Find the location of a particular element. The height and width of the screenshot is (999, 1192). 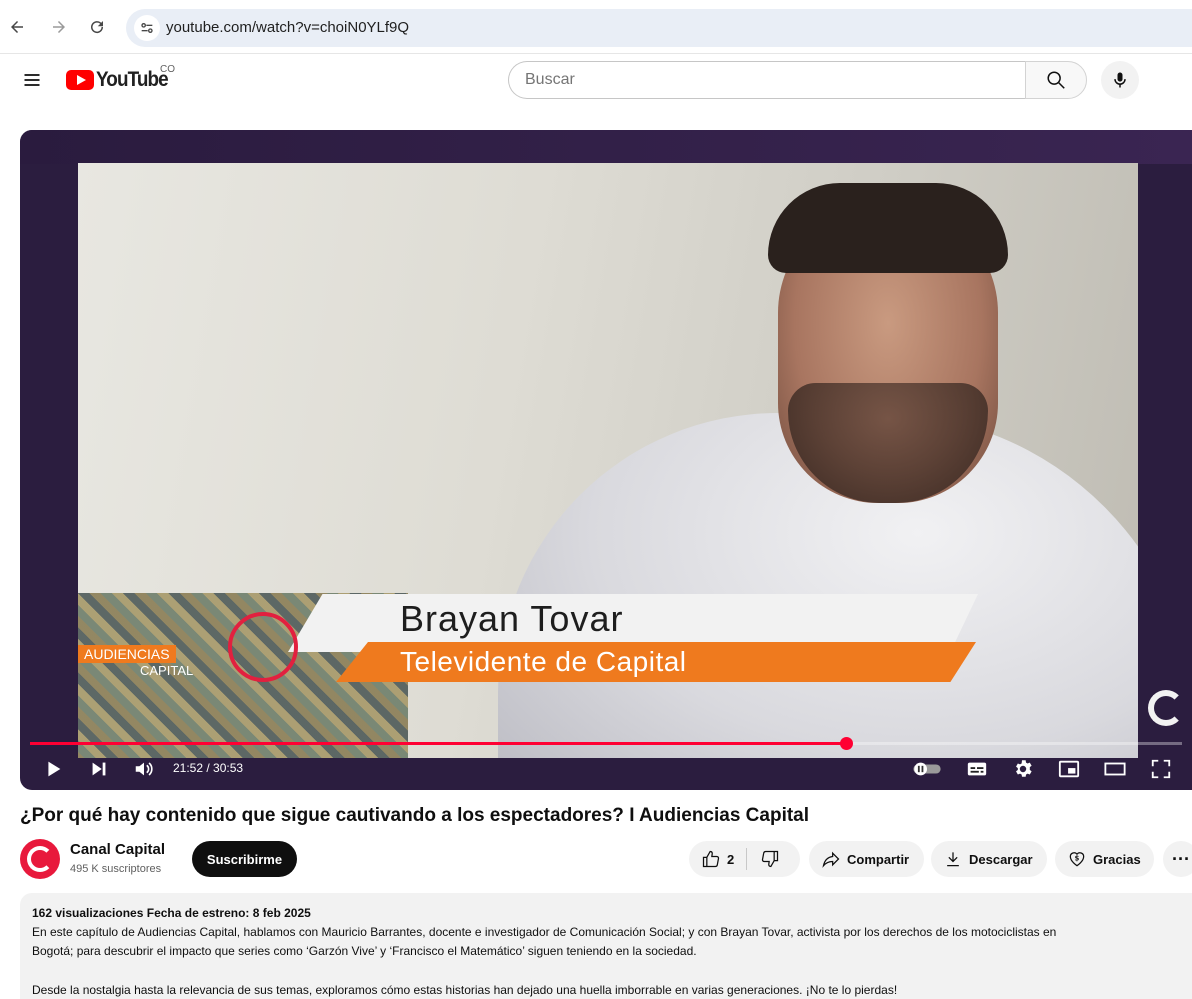

like-dislike-group: 2 is located at coordinates (744, 859).